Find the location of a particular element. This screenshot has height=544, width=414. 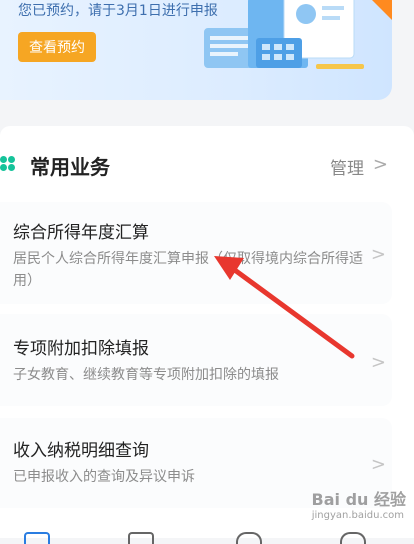

service-item-desc: 已申报收入的查询及异议申诉 is located at coordinates (104, 477).